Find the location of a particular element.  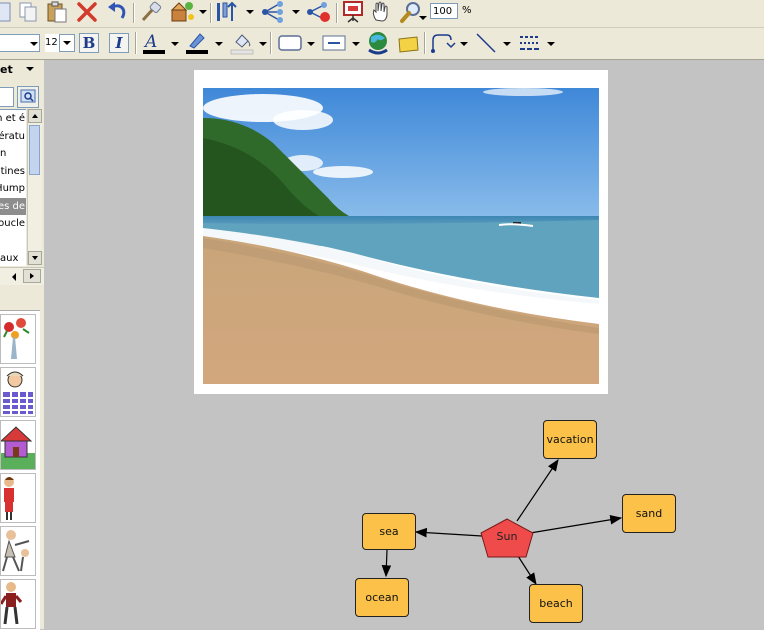

line-style-icon is located at coordinates (530, 43).